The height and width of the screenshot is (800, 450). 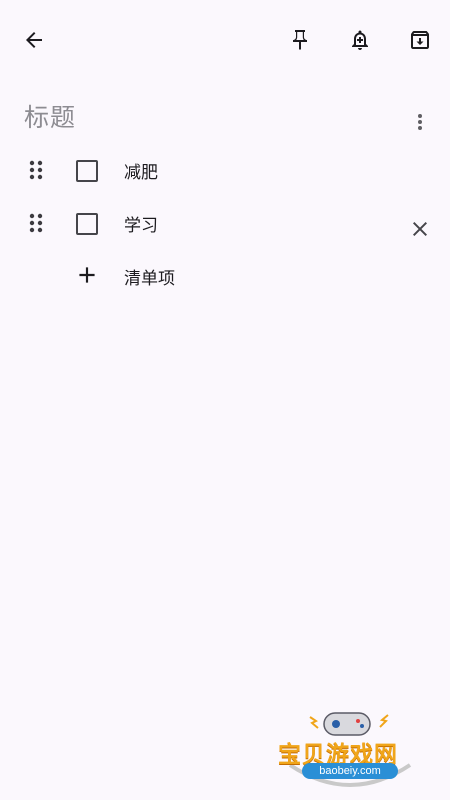 I want to click on reminder-bell-icon, so click(x=360, y=40).